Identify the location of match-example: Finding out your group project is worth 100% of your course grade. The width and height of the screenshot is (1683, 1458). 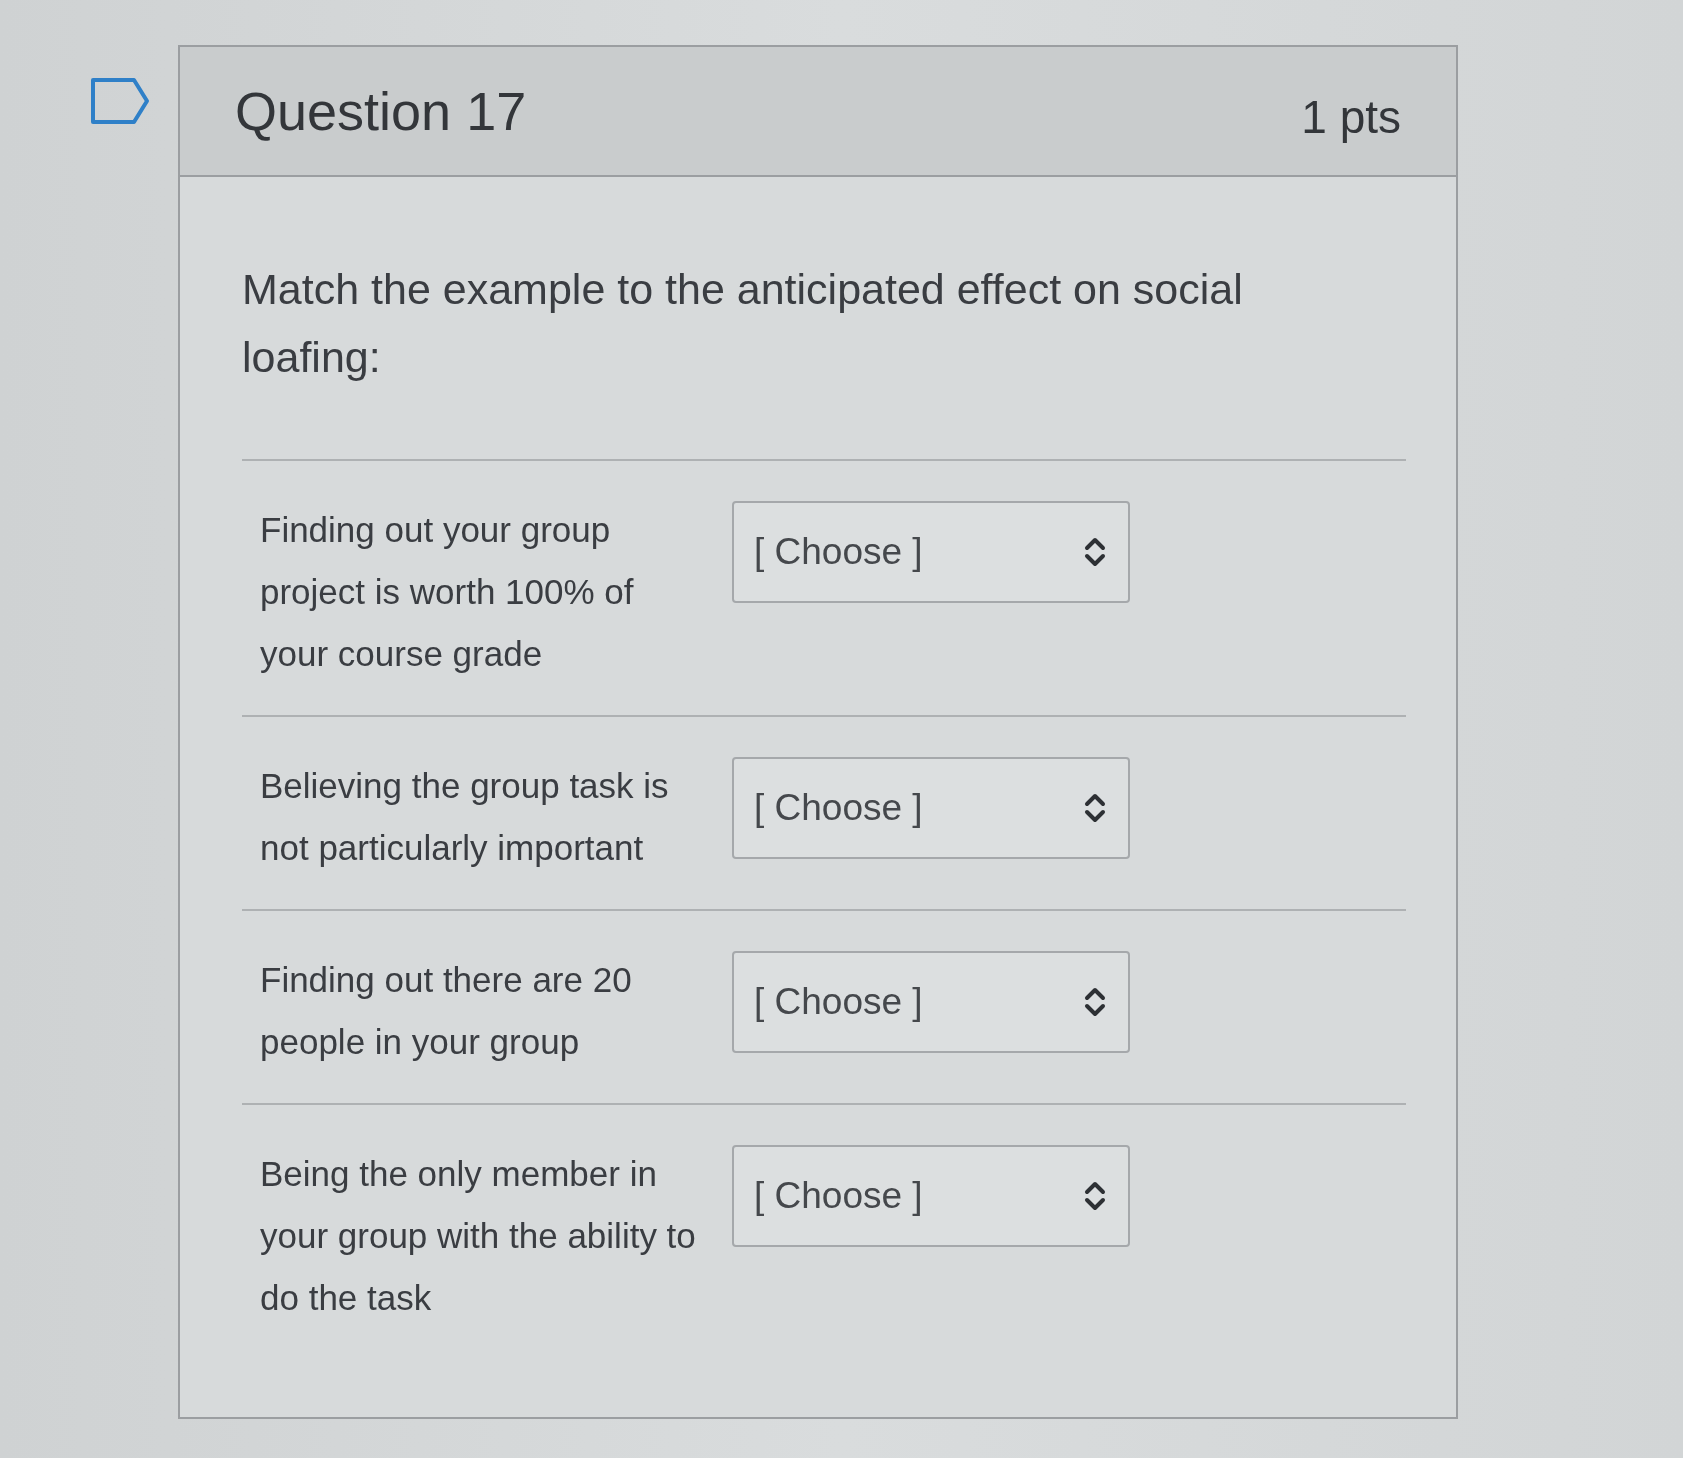
(447, 592).